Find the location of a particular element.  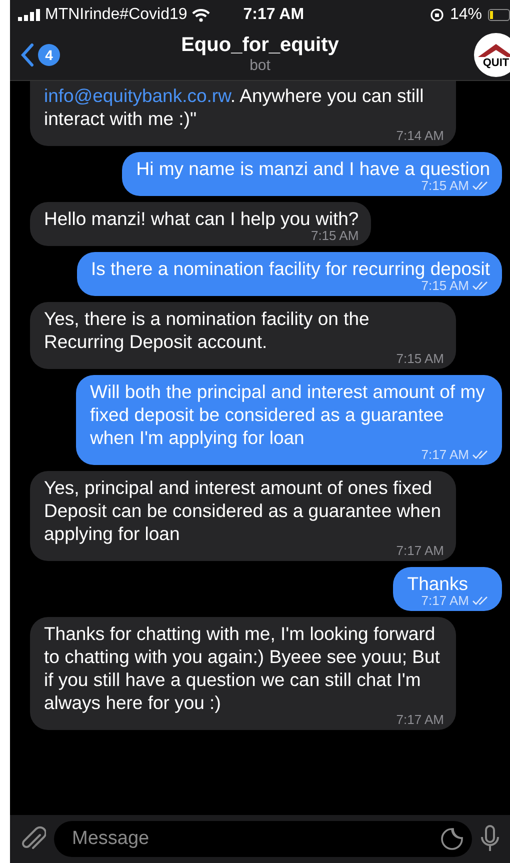

message-field: Message is located at coordinates (263, 839).